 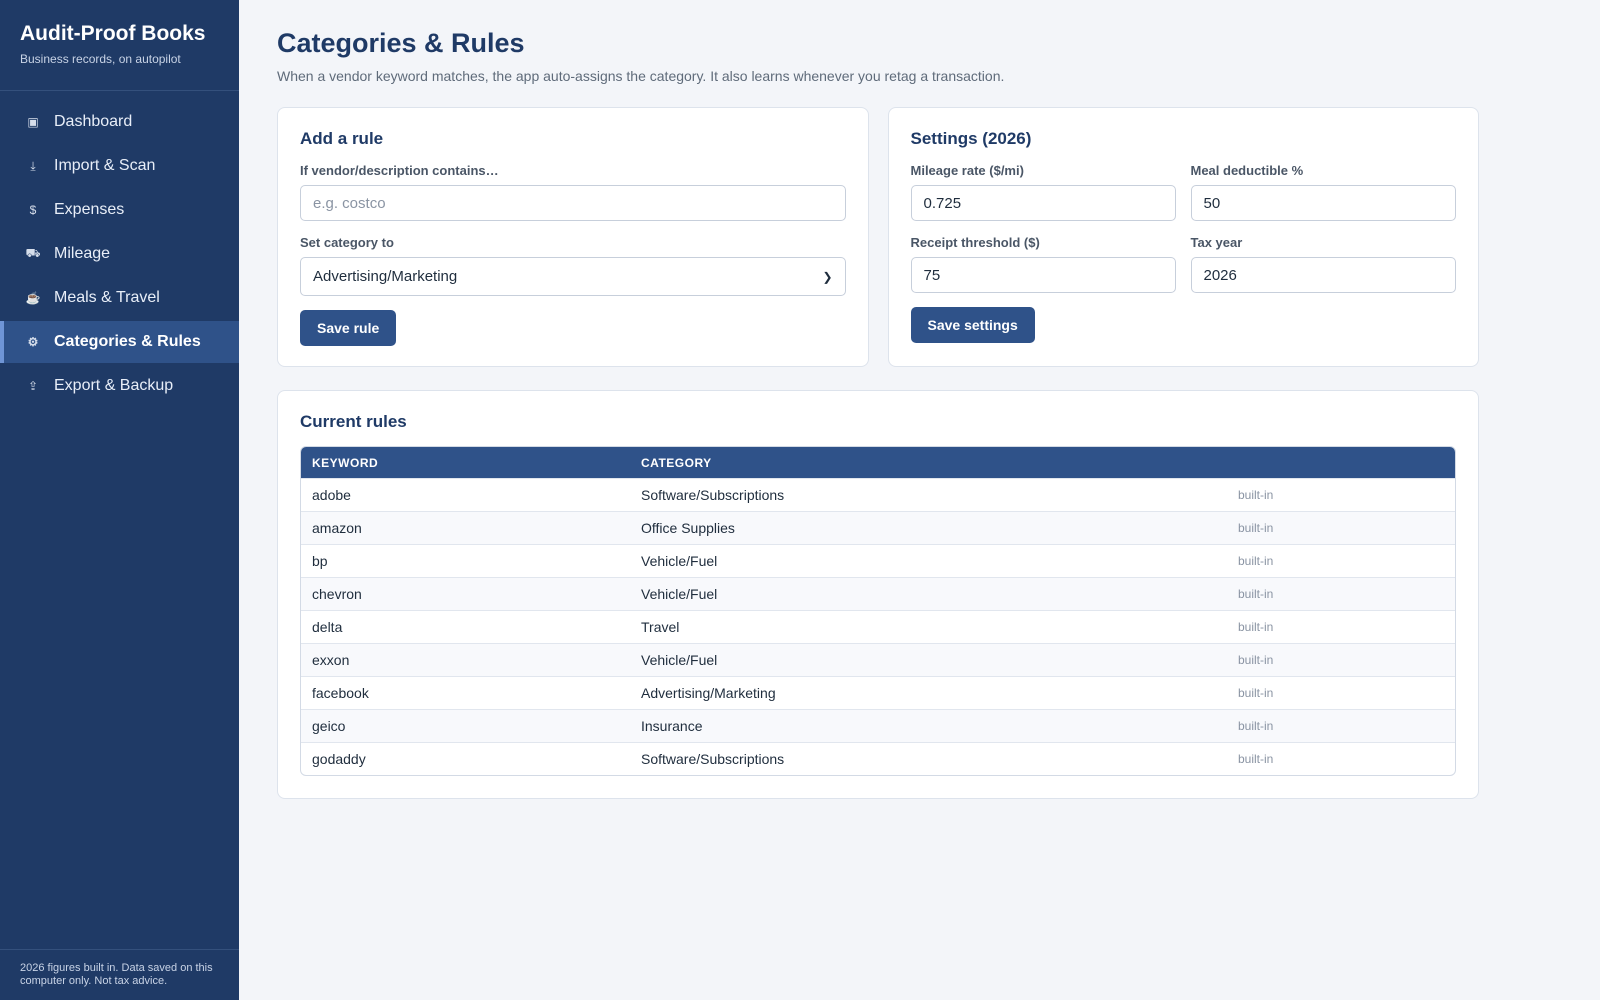 I want to click on keyword-cell: godaddy, so click(x=339, y=759).